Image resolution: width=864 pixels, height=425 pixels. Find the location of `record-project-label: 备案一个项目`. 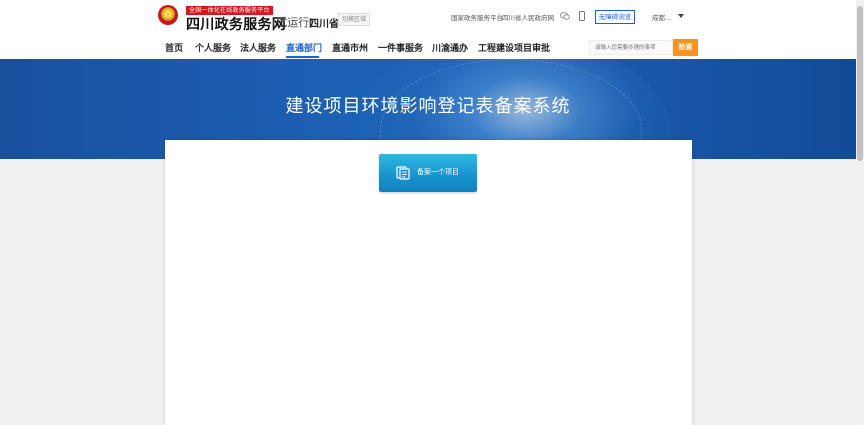

record-project-label: 备案一个项目 is located at coordinates (438, 172).